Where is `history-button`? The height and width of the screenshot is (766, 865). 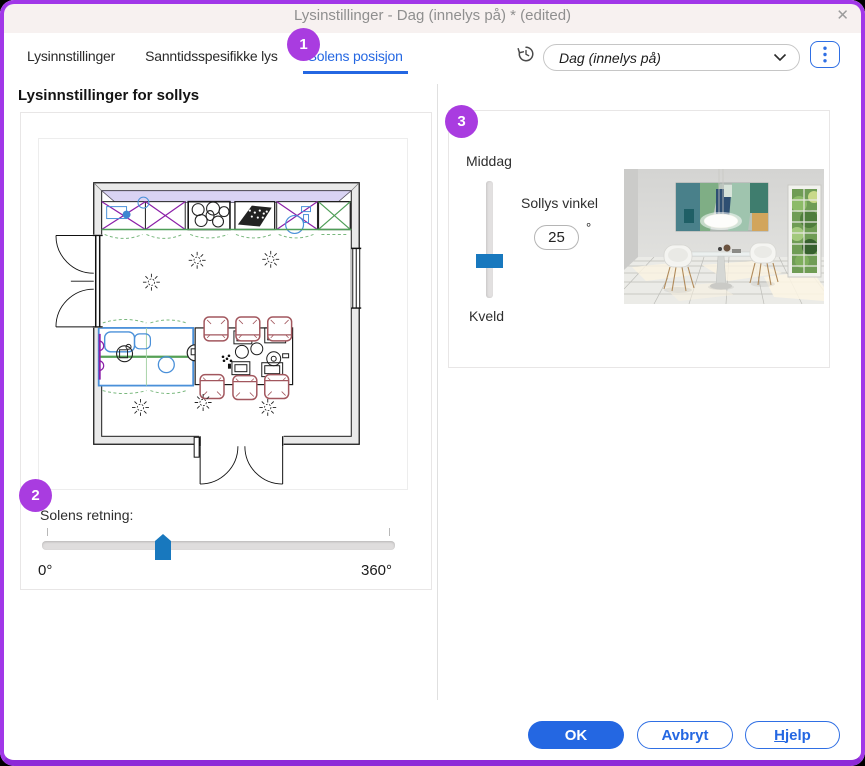
history-button is located at coordinates (526, 54).